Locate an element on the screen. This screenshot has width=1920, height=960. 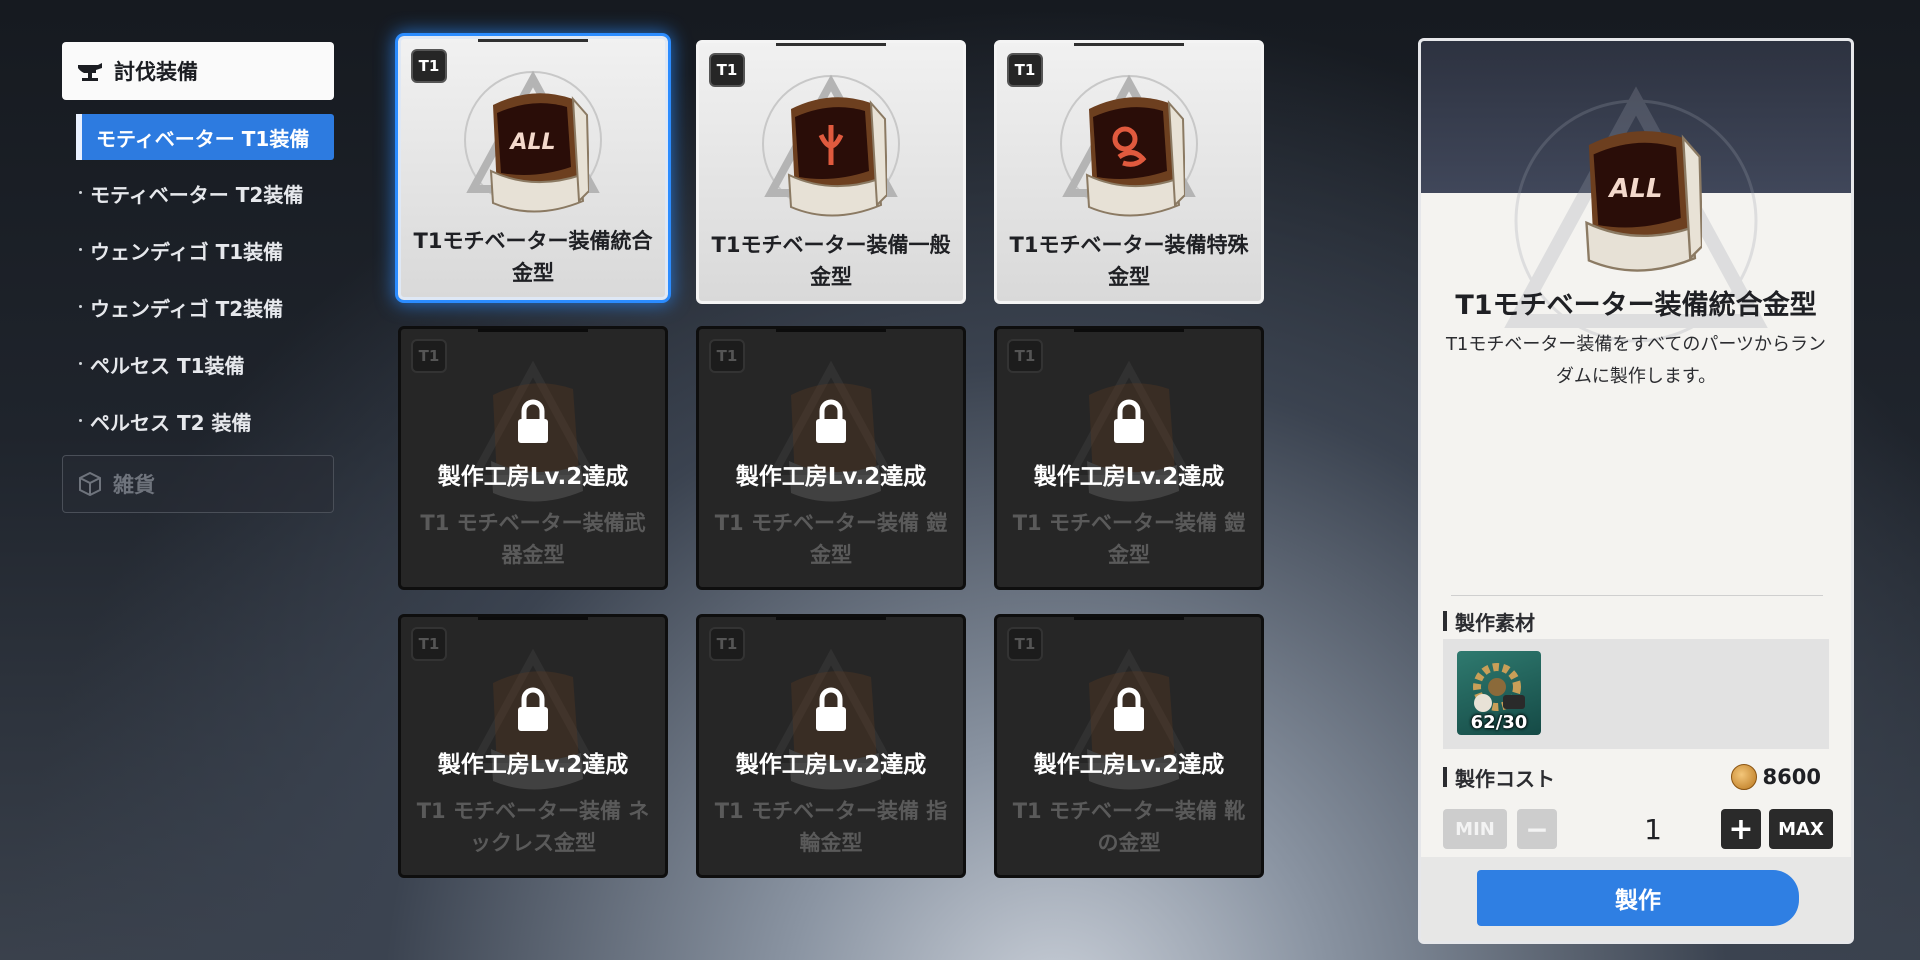
mold-card-general: T1 T1モチベーター装備一般金型 is located at coordinates (831, 172).